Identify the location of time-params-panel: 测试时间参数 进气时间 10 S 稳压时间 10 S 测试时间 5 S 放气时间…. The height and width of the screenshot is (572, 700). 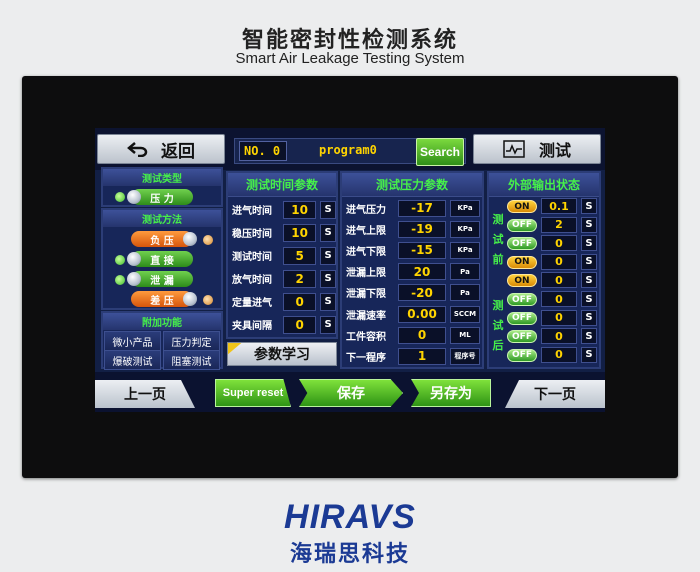
(282, 255).